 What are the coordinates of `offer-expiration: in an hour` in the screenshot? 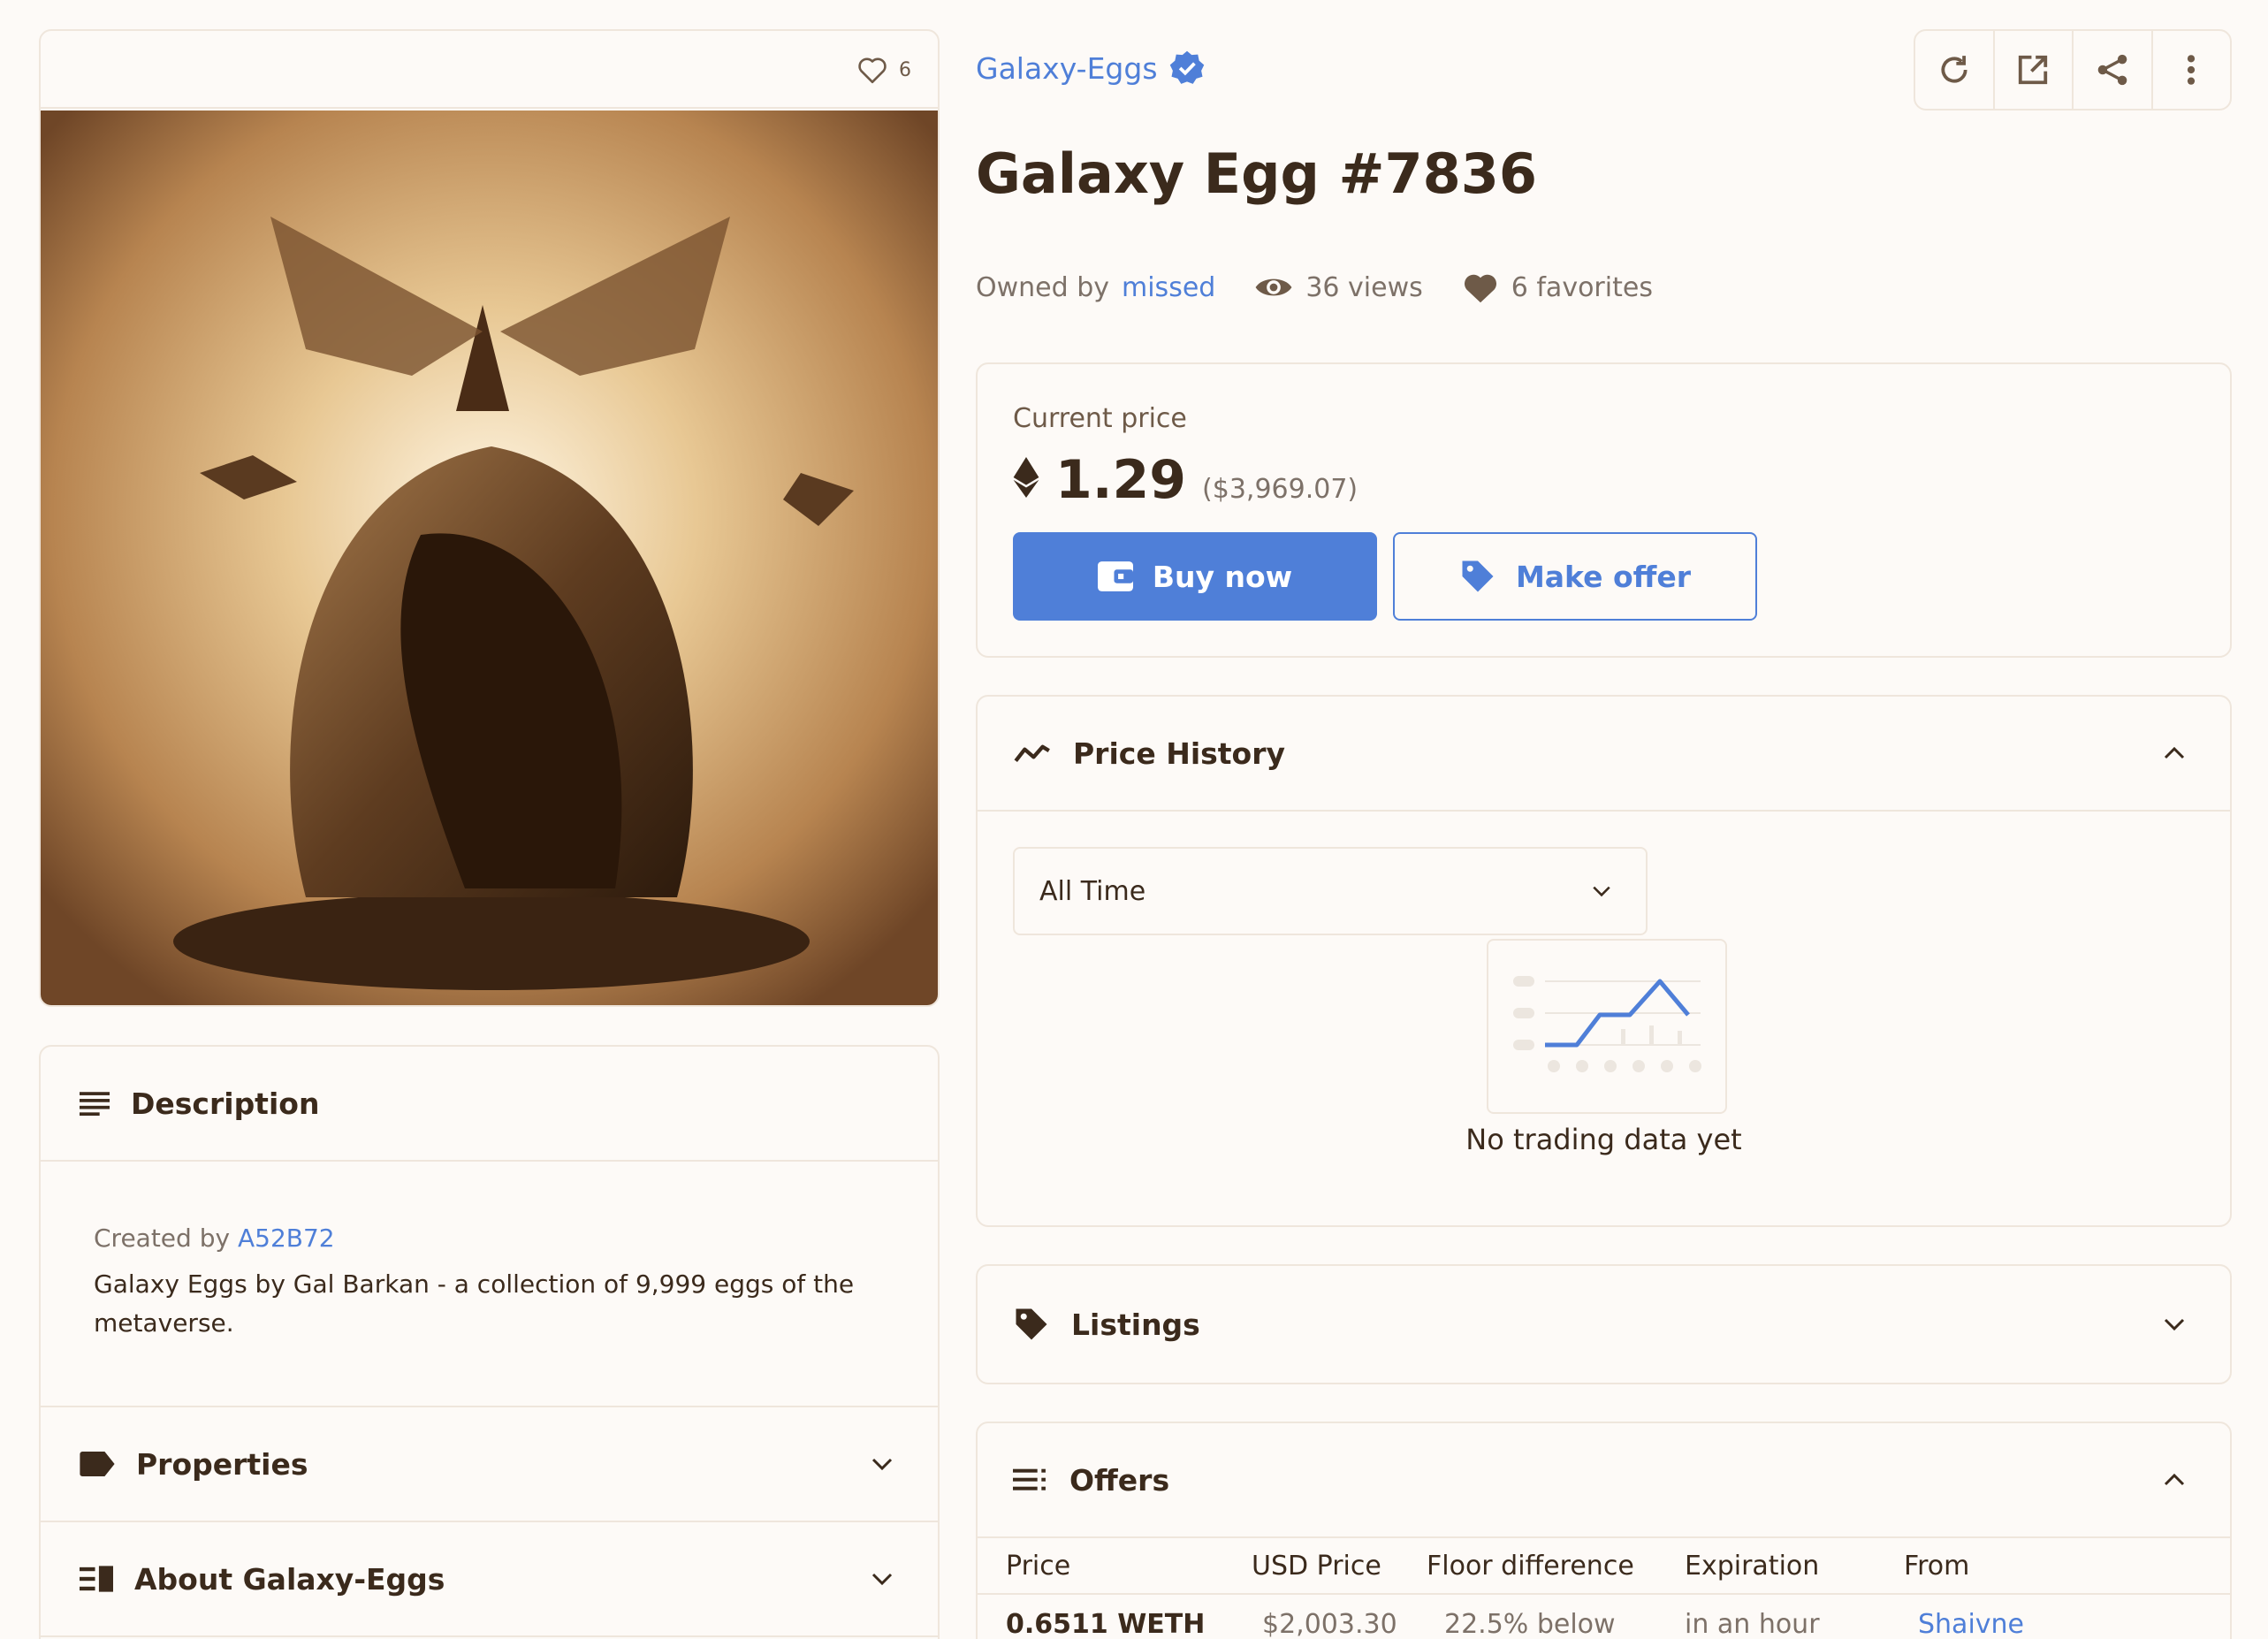 It's located at (1753, 1624).